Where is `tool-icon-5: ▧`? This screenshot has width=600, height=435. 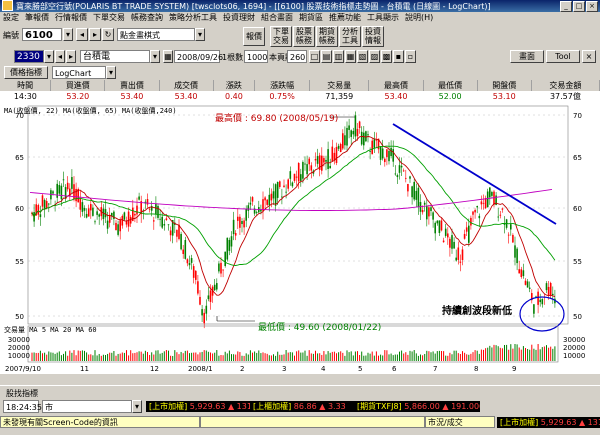
tool-icon-5: ▧ is located at coordinates (362, 56).